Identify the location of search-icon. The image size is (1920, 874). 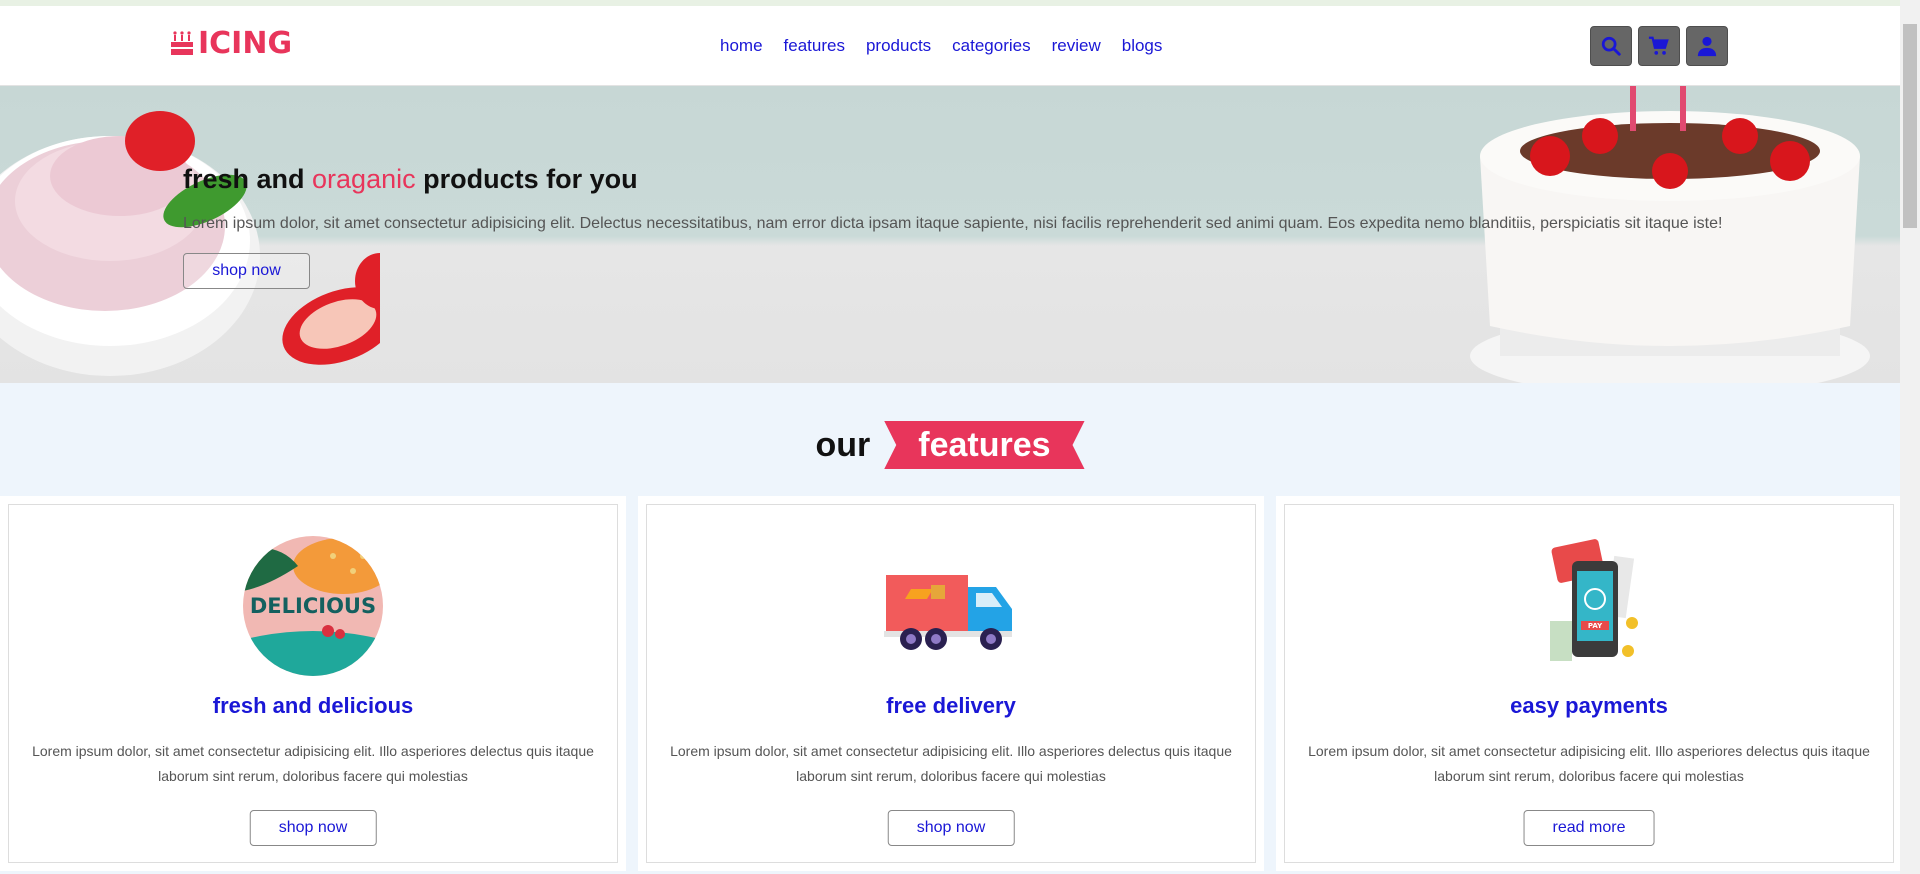
(1611, 46).